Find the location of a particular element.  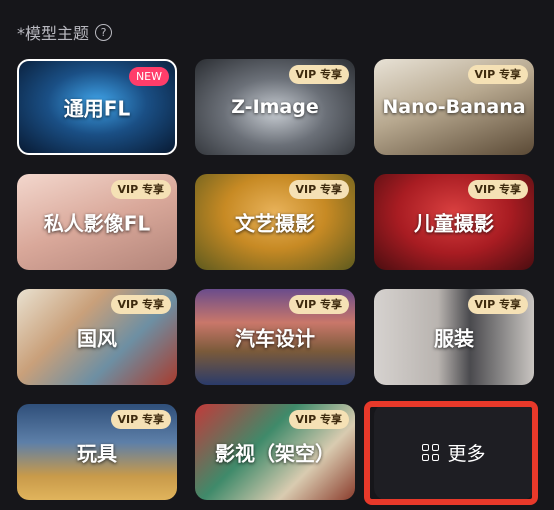

theme-card-label: 服装 is located at coordinates (454, 338).